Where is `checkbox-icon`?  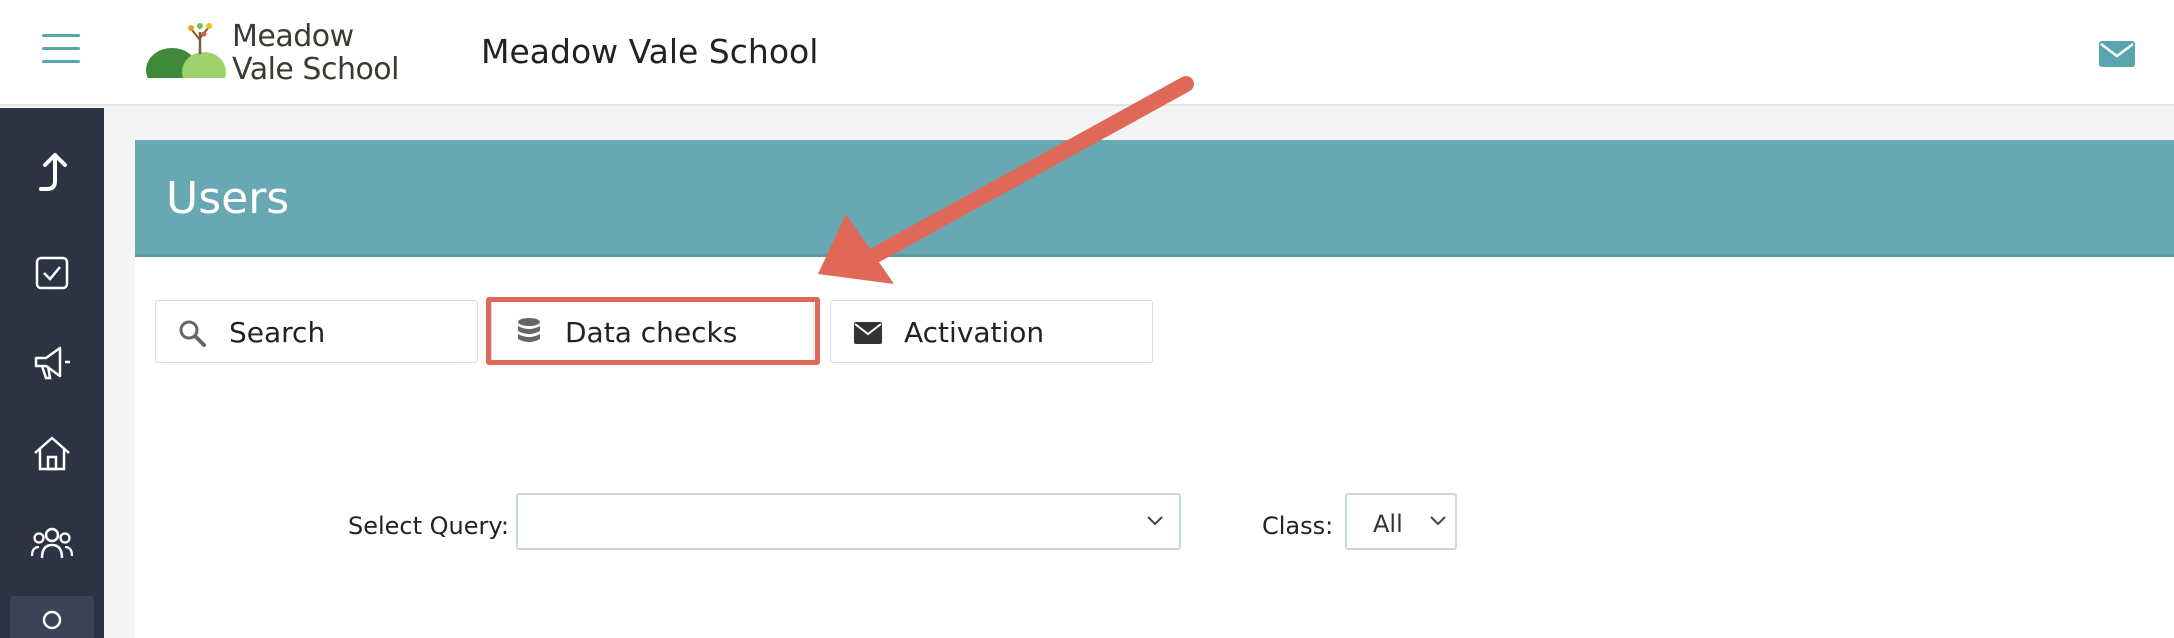 checkbox-icon is located at coordinates (52, 273).